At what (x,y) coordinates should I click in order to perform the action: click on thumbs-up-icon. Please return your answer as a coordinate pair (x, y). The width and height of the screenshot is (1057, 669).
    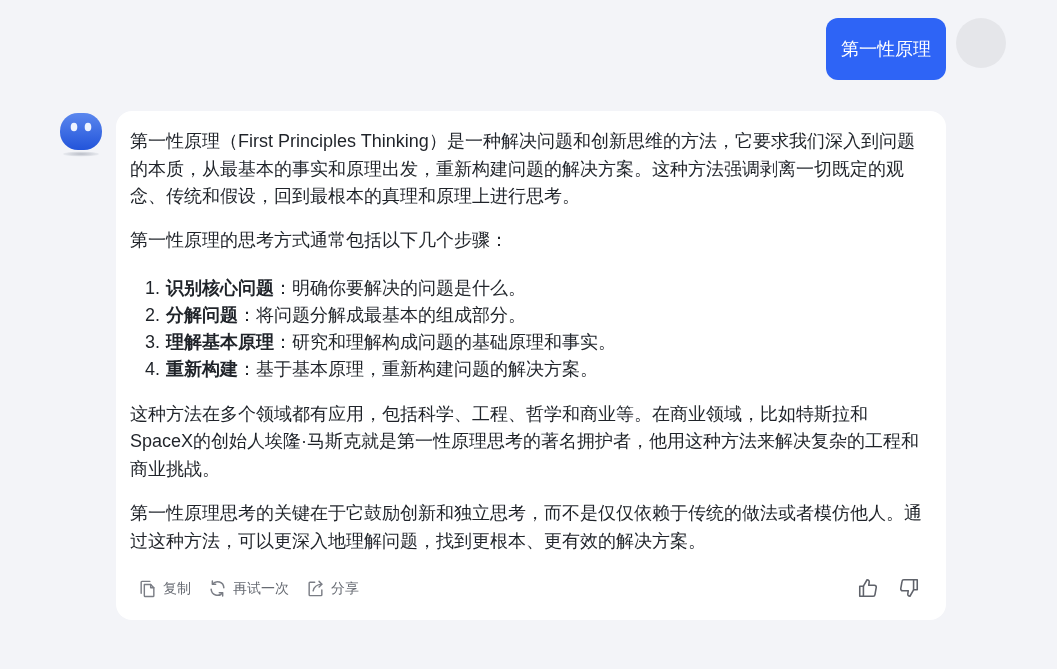
    Looking at the image, I should click on (868, 588).